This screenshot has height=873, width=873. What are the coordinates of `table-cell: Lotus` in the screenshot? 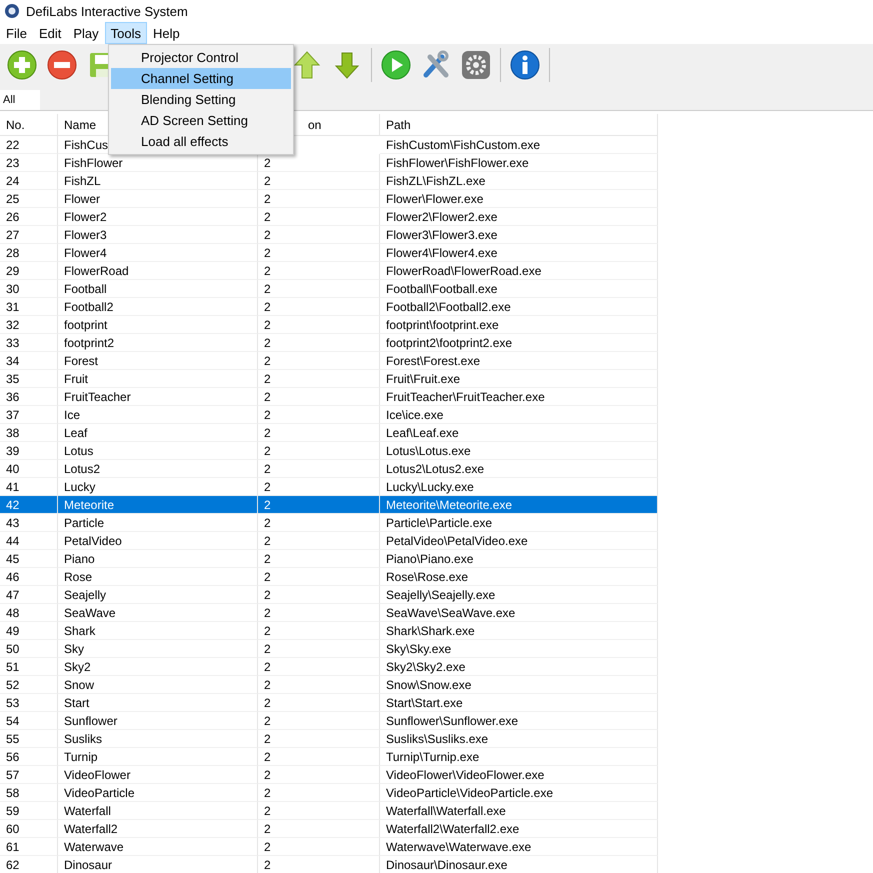 It's located at (158, 451).